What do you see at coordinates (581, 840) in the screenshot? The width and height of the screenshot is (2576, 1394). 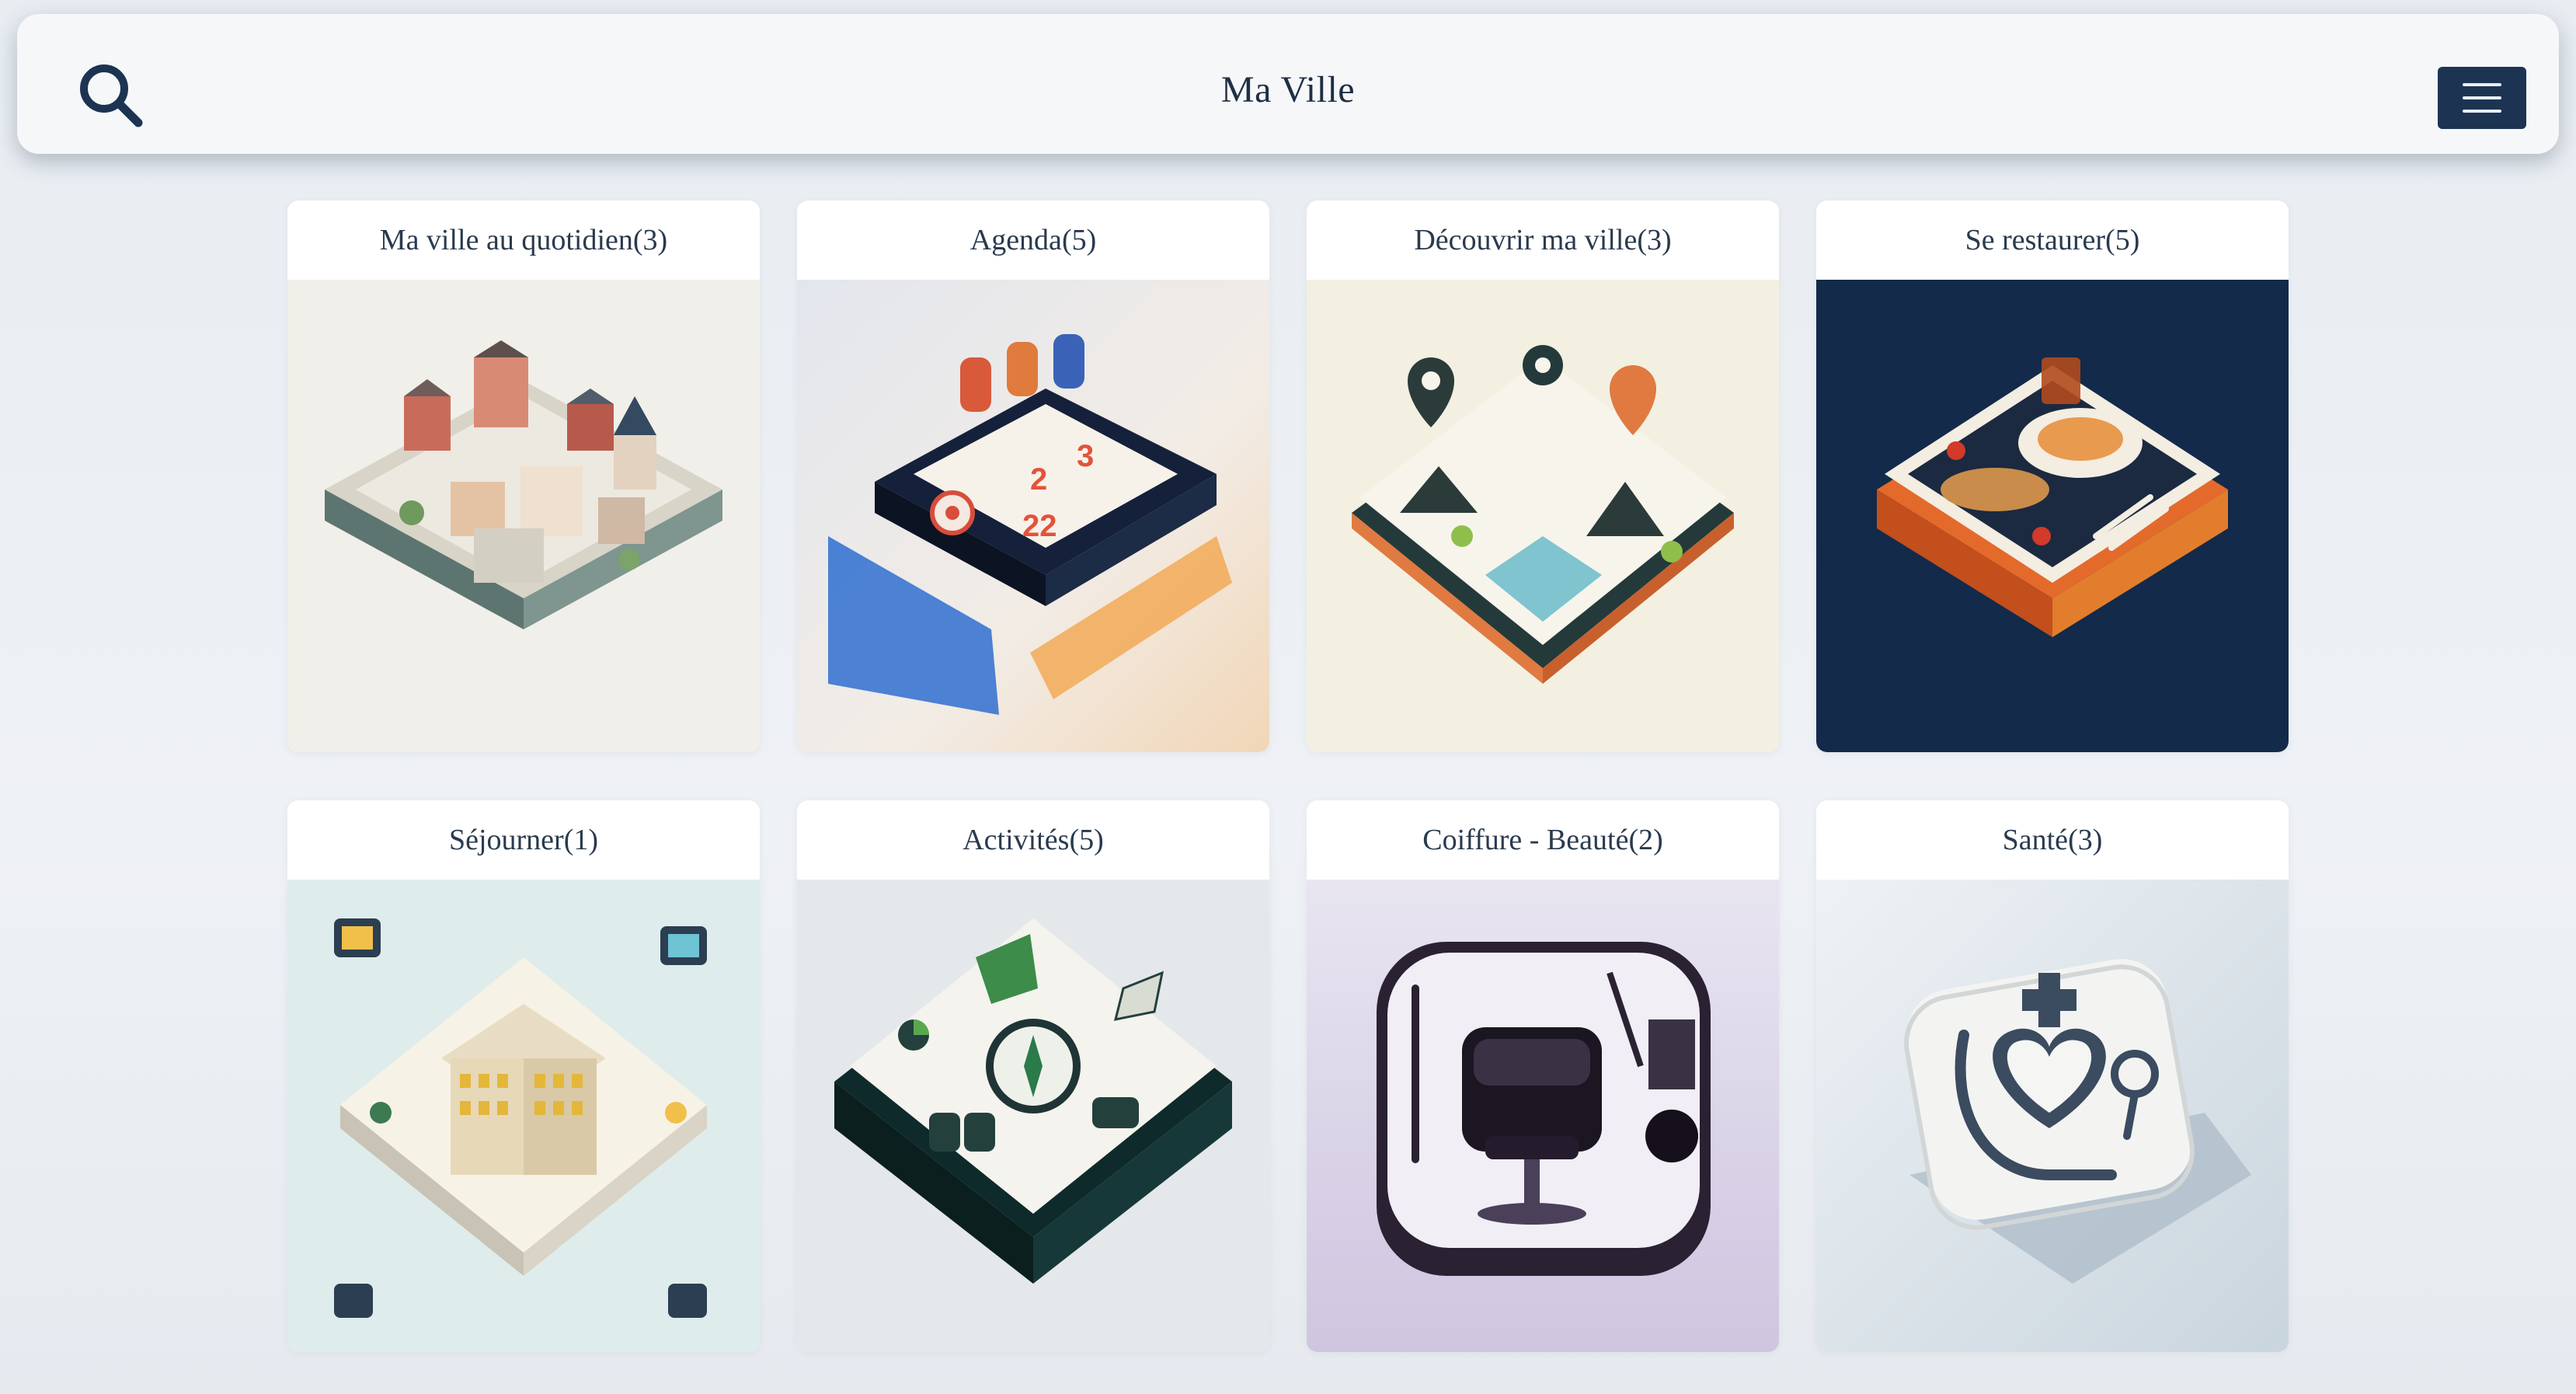 I see `card-count: (1)` at bounding box center [581, 840].